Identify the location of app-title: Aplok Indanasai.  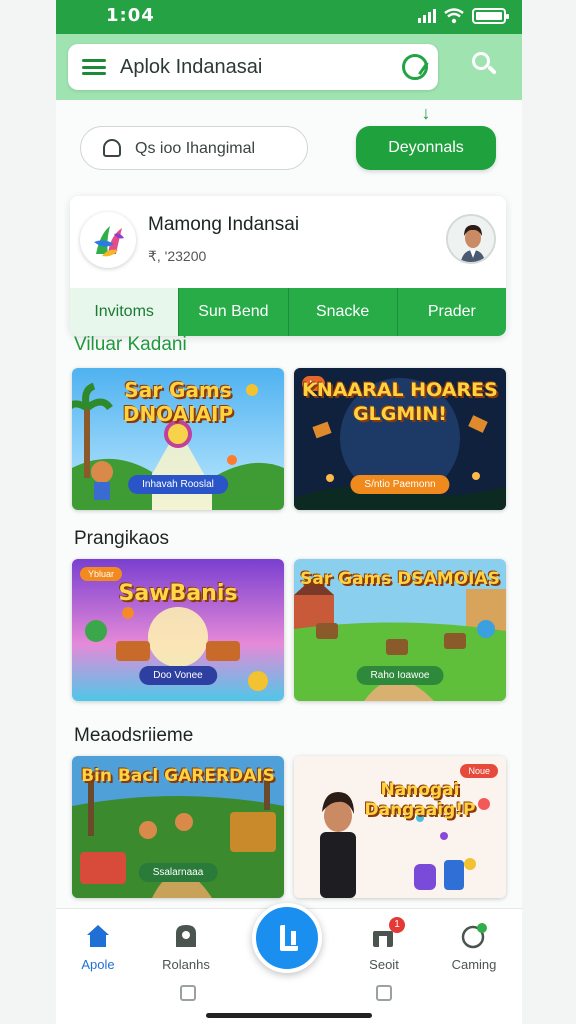
(191, 67).